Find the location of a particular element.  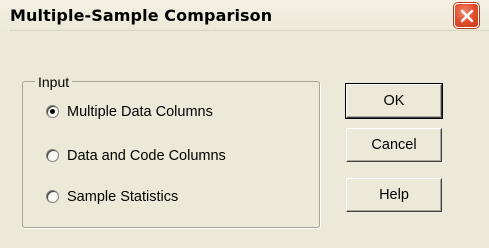

close-icon is located at coordinates (467, 16).